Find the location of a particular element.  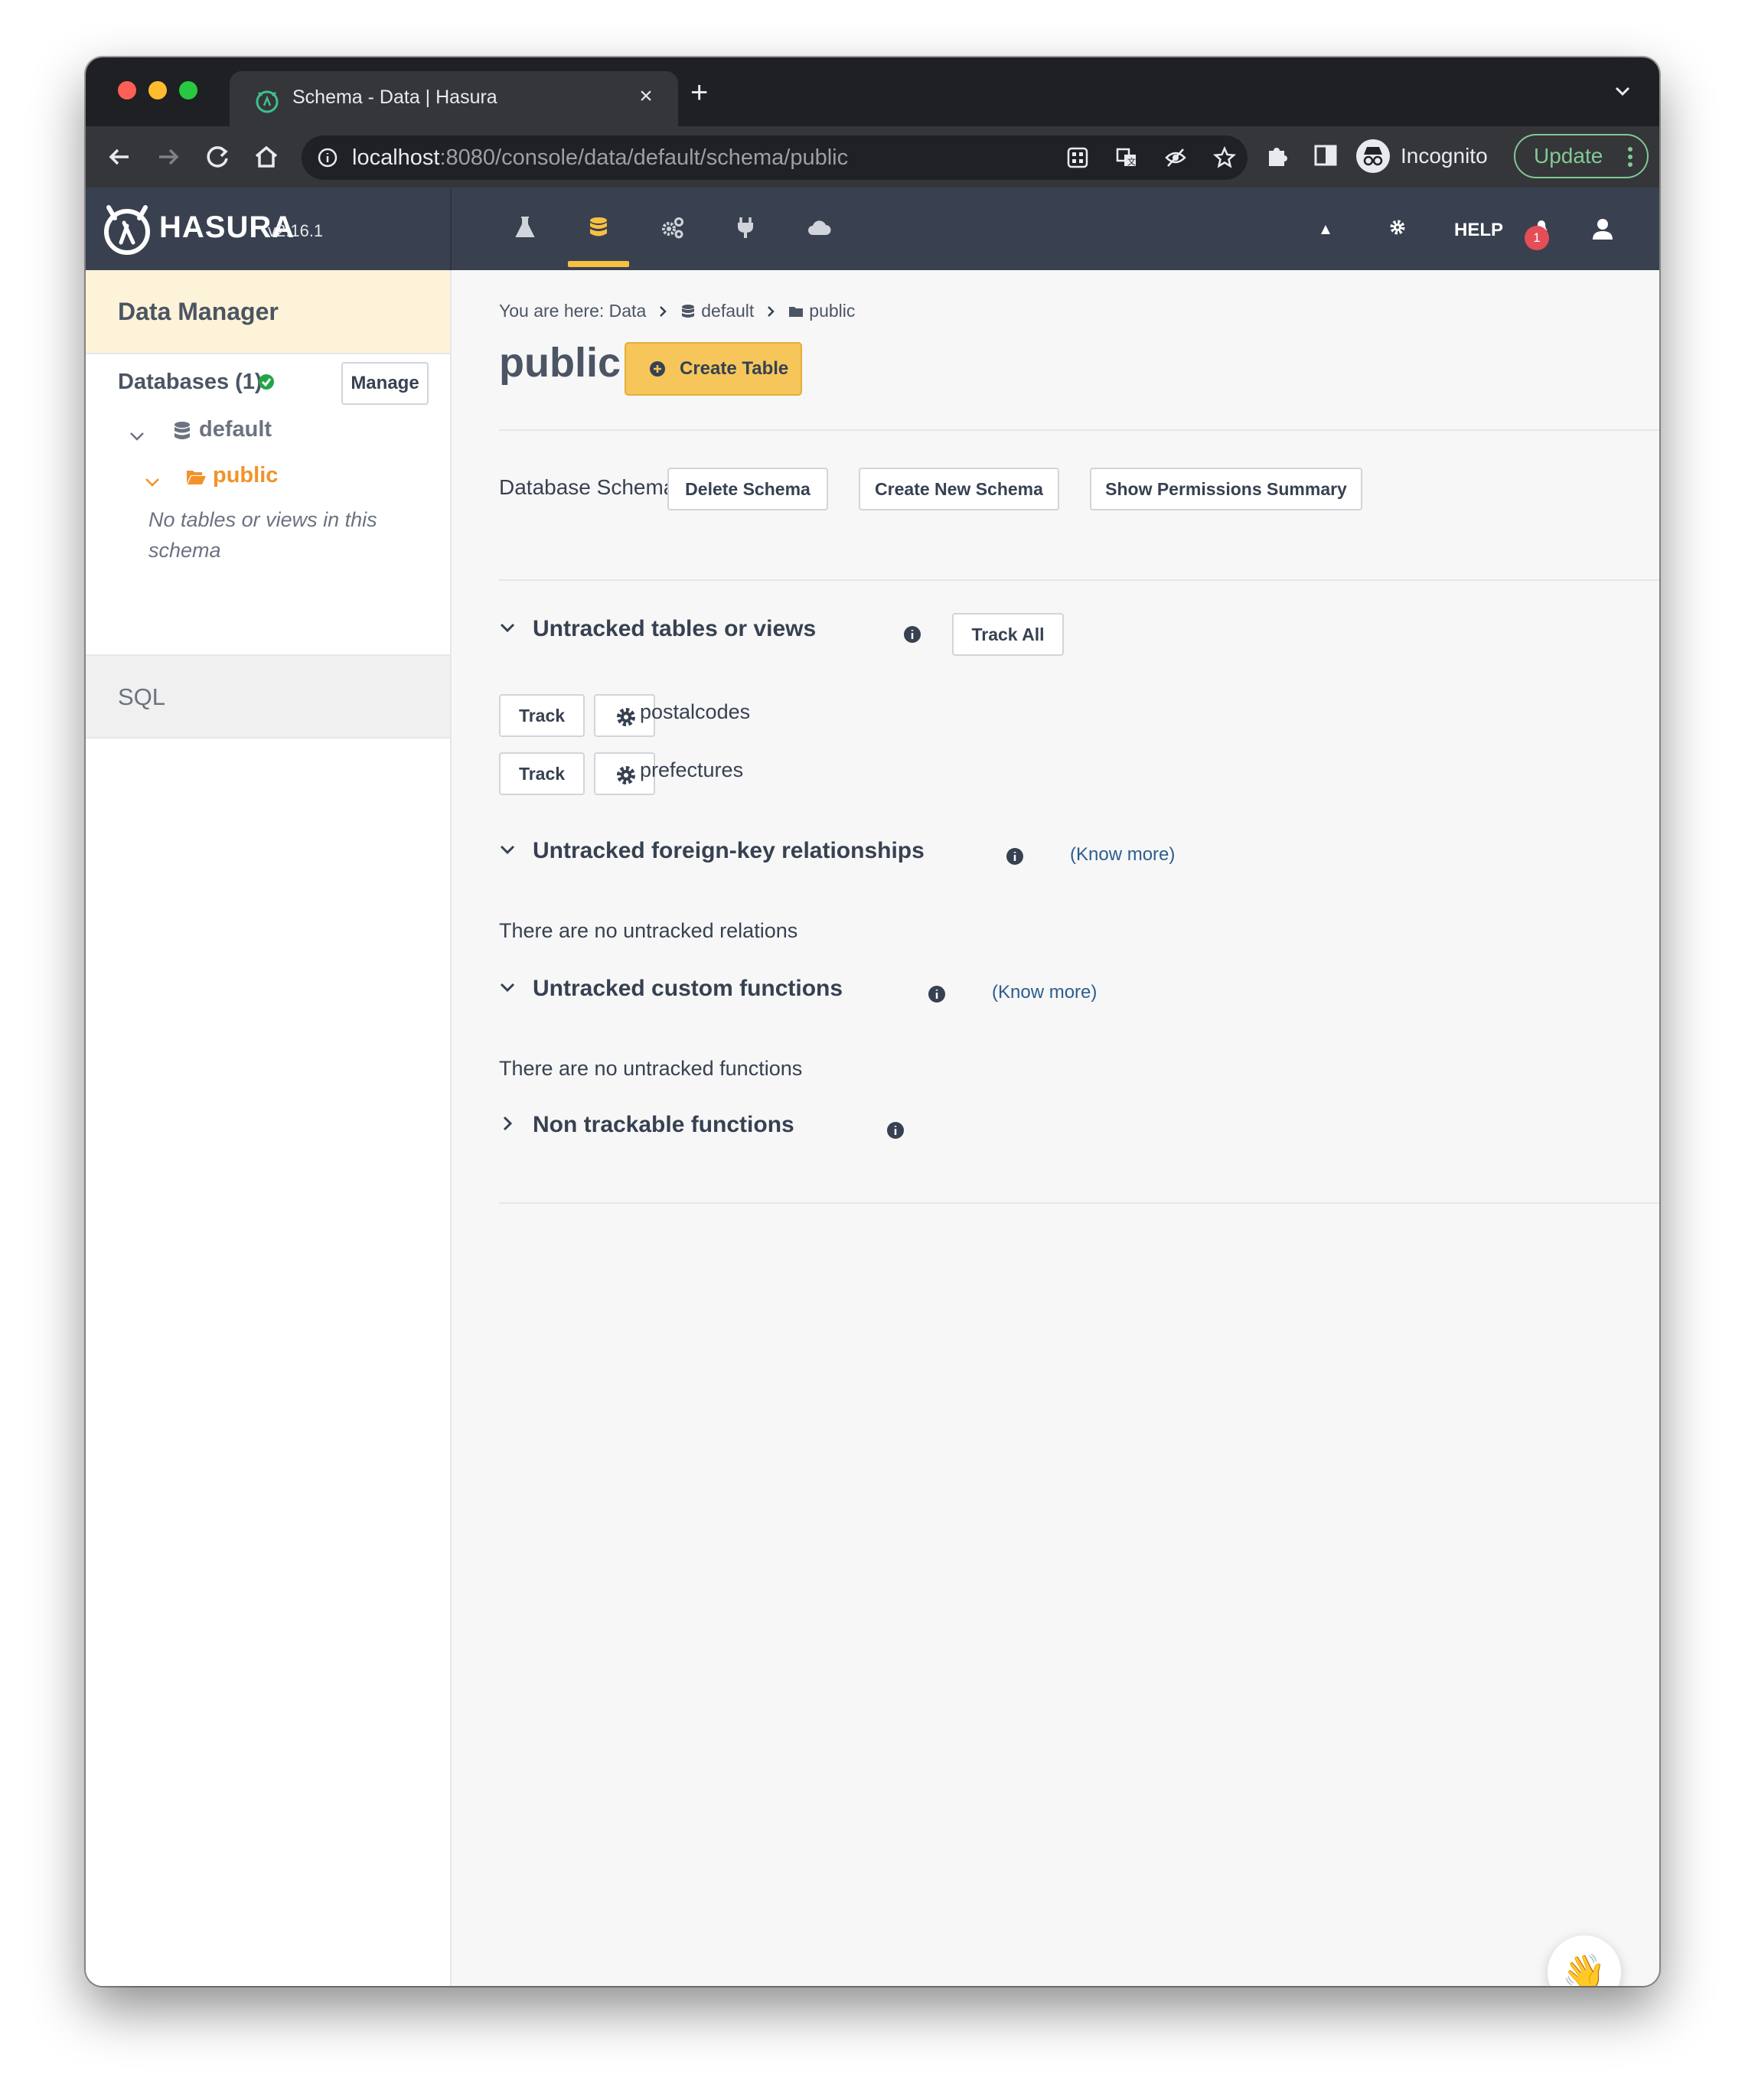

incognito-label: Incognito is located at coordinates (1444, 156).